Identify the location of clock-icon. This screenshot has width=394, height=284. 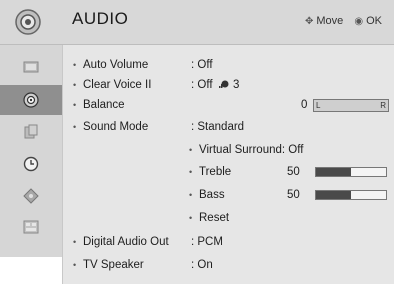
(31, 164).